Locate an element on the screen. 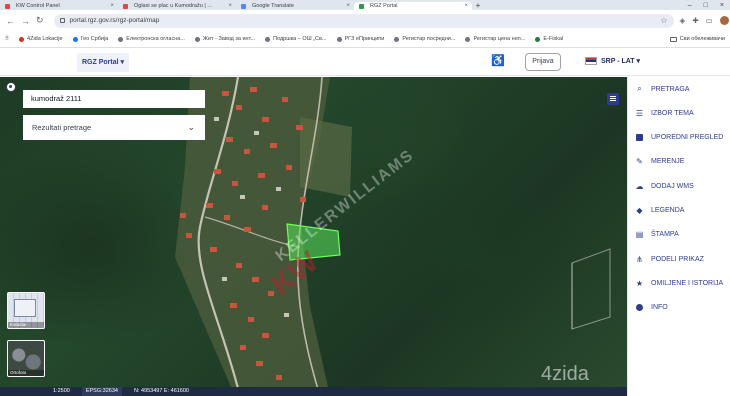 The image size is (730, 396). menu-item-stampa: ▤ ŠTAMPA is located at coordinates (679, 234).